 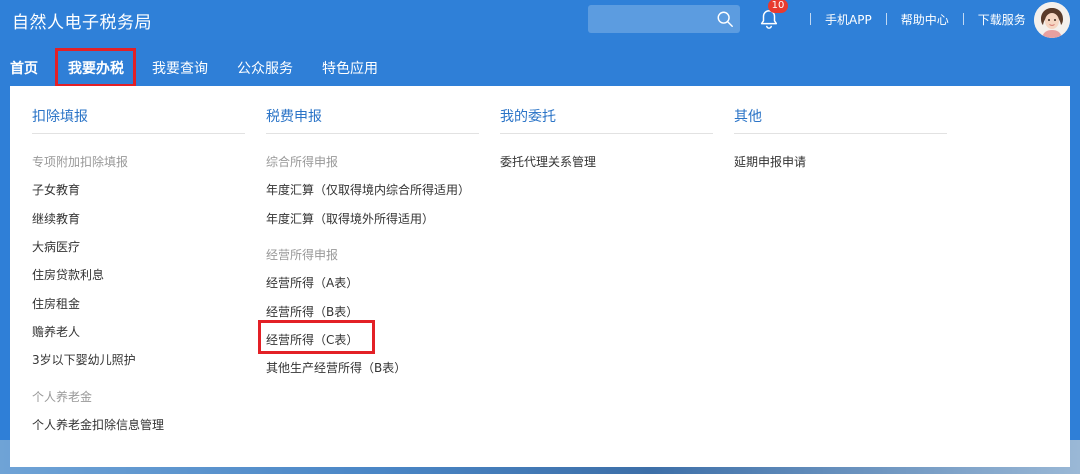 What do you see at coordinates (316, 337) in the screenshot?
I see `highlight-box-menu-item` at bounding box center [316, 337].